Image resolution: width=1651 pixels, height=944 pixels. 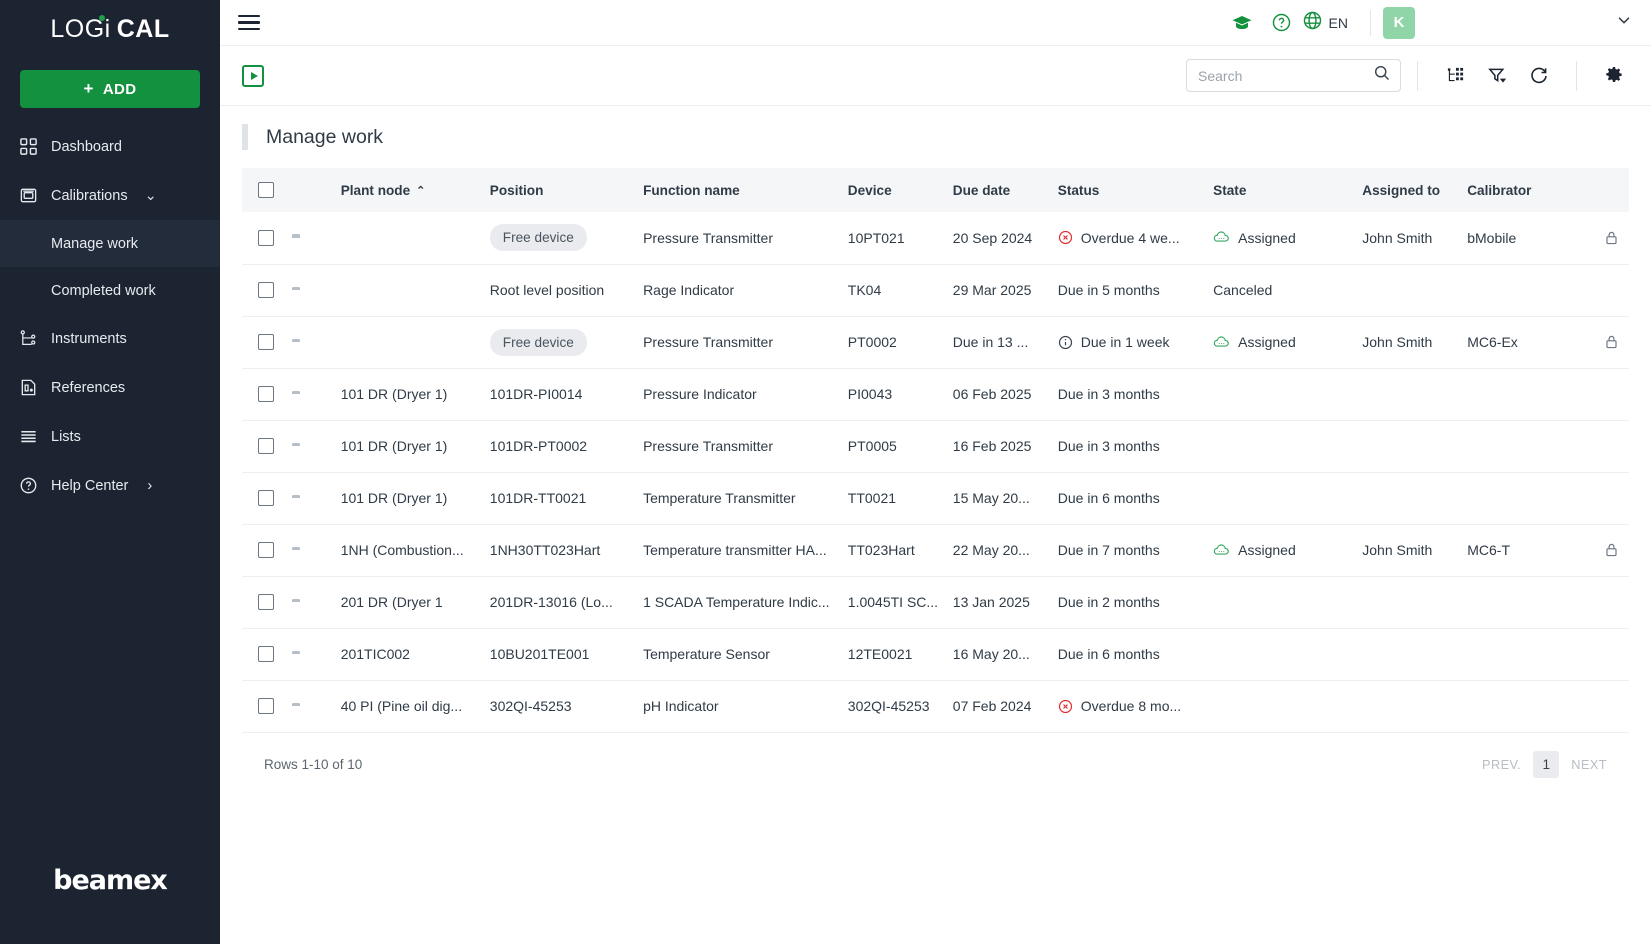 I want to click on sidebar-item-manage-work-label: Manage work, so click(x=95, y=243).